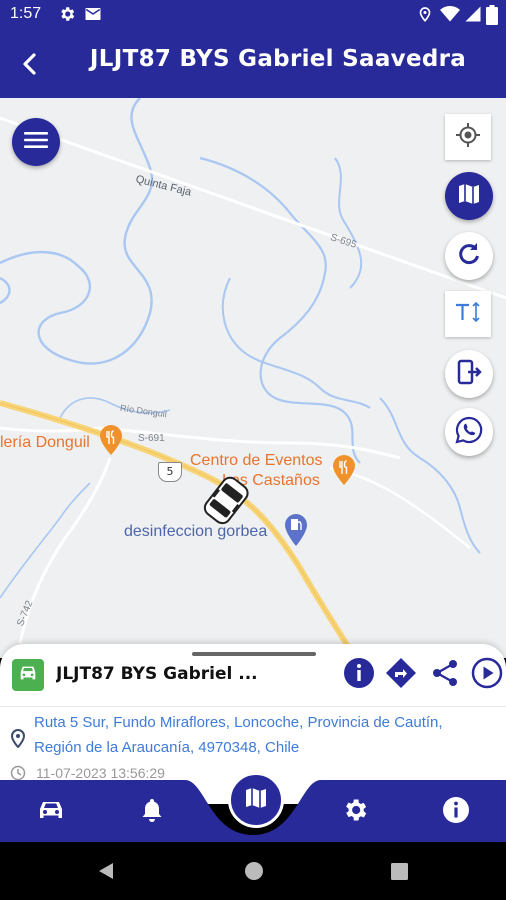  I want to click on signal-icon, so click(473, 16).